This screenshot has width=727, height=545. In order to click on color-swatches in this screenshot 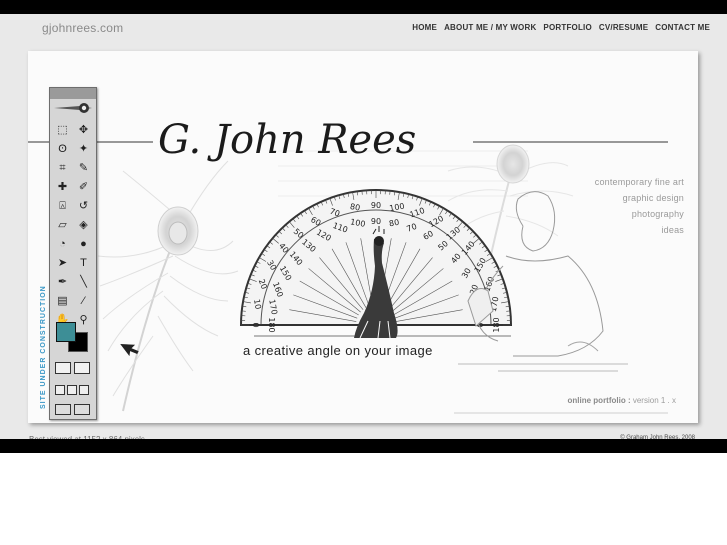, I will do `click(74, 338)`.